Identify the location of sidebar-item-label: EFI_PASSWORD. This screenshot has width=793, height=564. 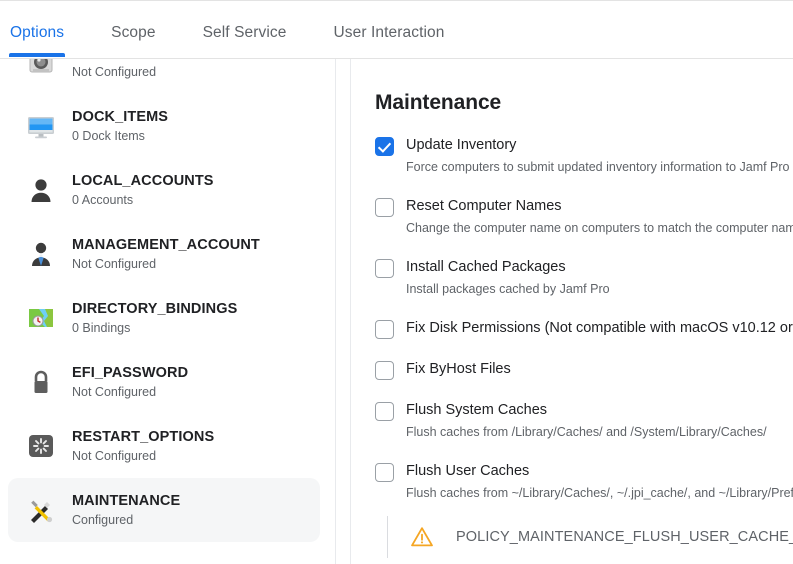
(130, 372).